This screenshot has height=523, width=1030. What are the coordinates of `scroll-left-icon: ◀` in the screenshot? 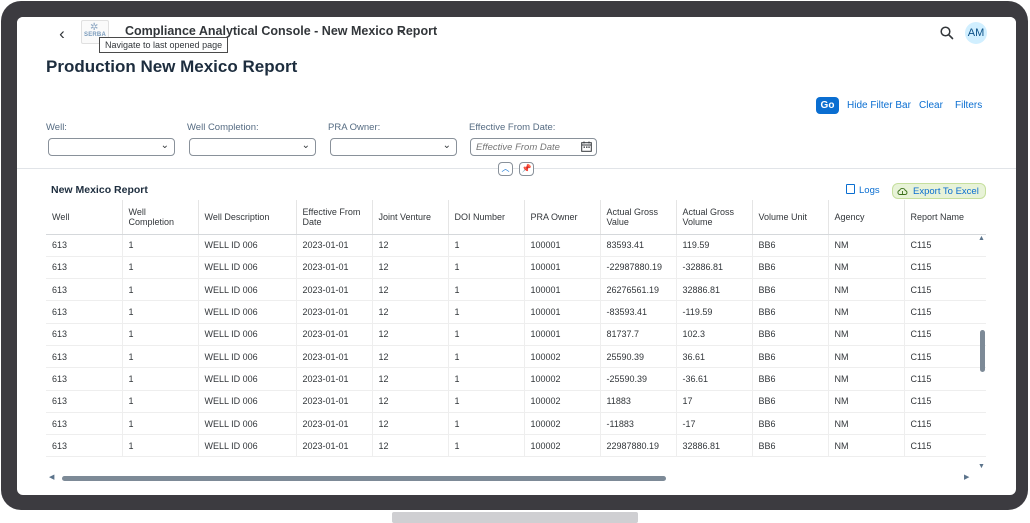 It's located at (51, 477).